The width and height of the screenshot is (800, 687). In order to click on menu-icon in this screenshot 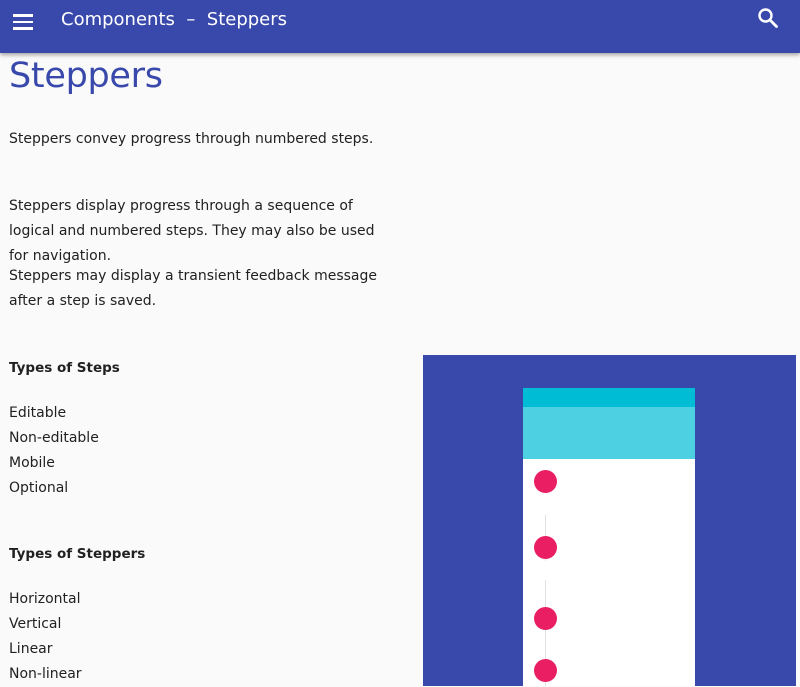, I will do `click(24, 22)`.